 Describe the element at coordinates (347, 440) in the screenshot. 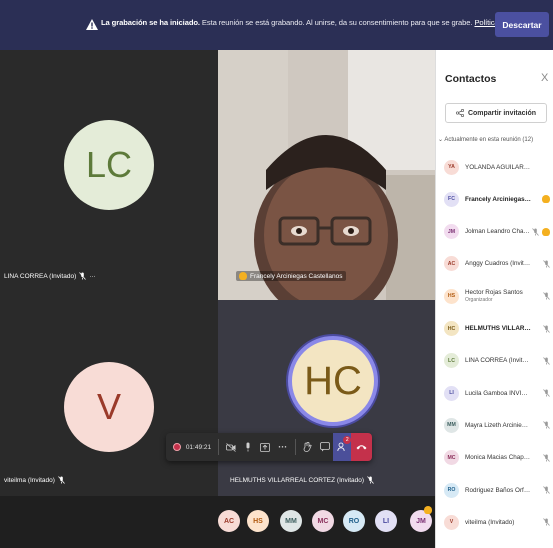

I see `participants-count-badge: 2` at that location.